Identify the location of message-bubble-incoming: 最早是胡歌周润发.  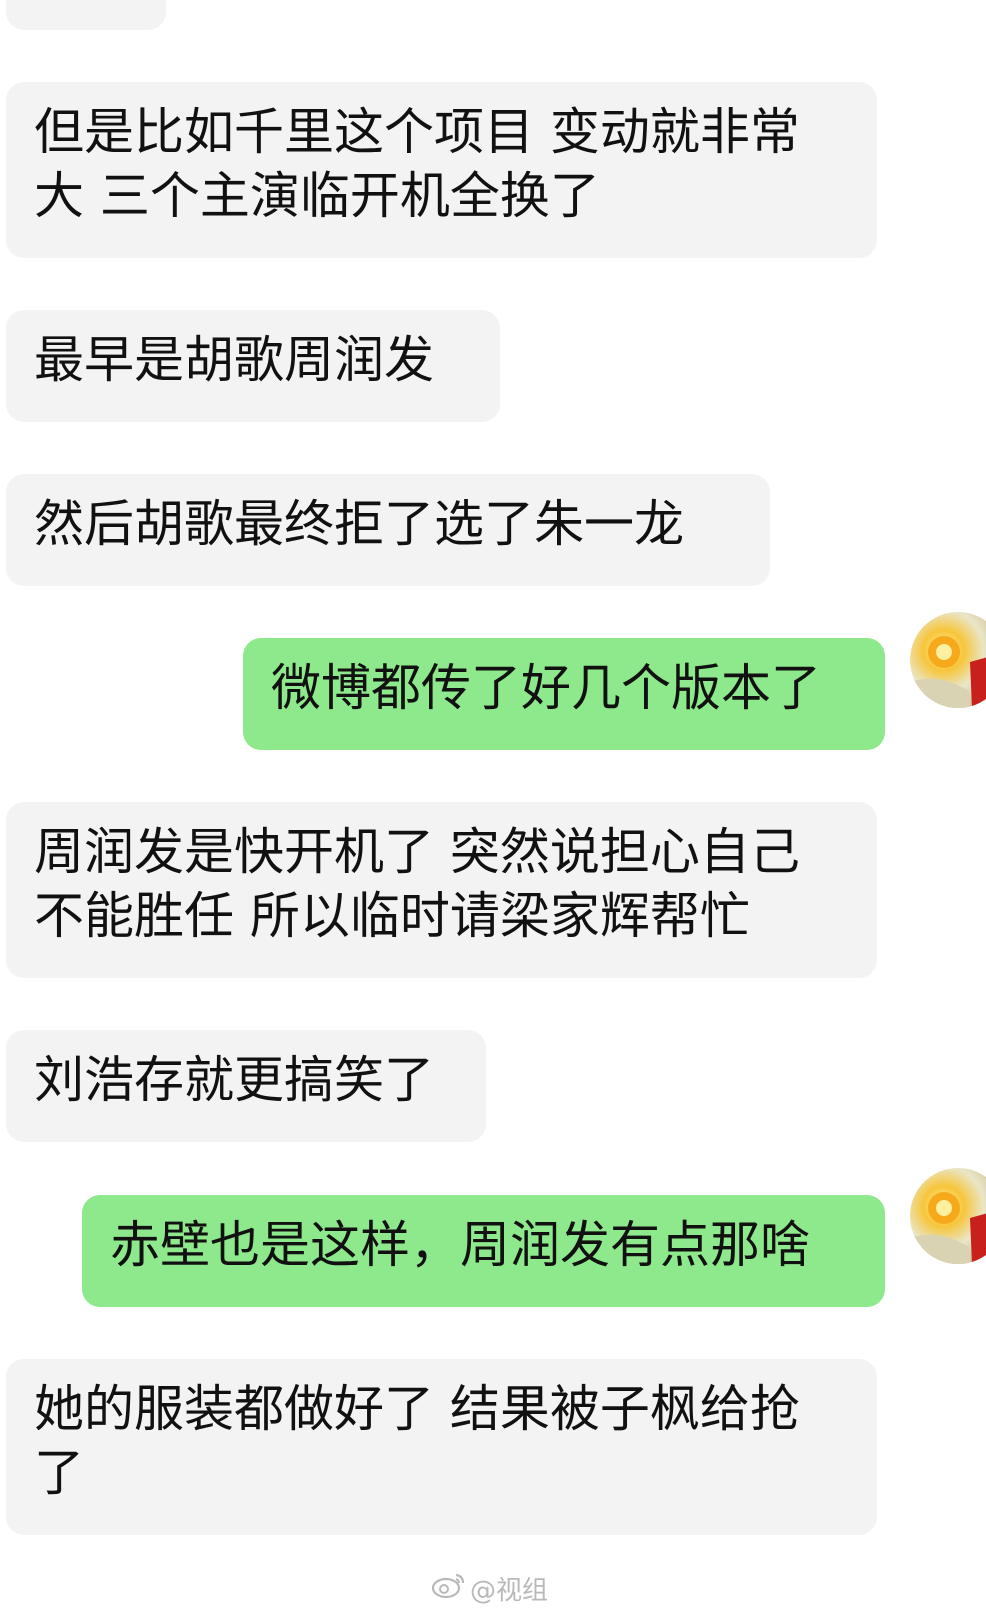
(253, 366).